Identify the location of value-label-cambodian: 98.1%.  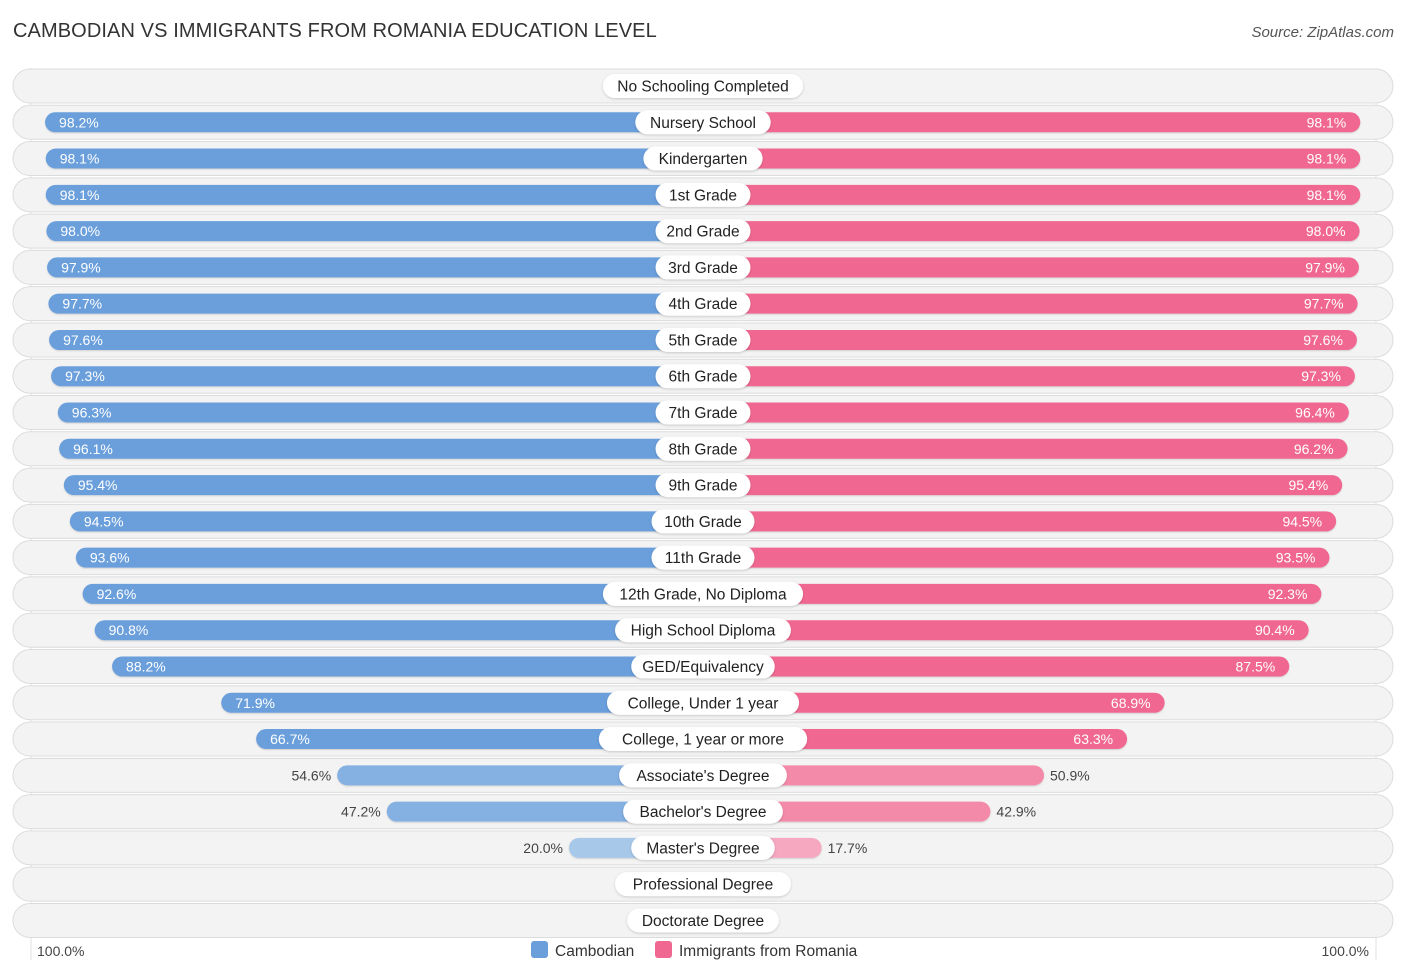
(80, 195).